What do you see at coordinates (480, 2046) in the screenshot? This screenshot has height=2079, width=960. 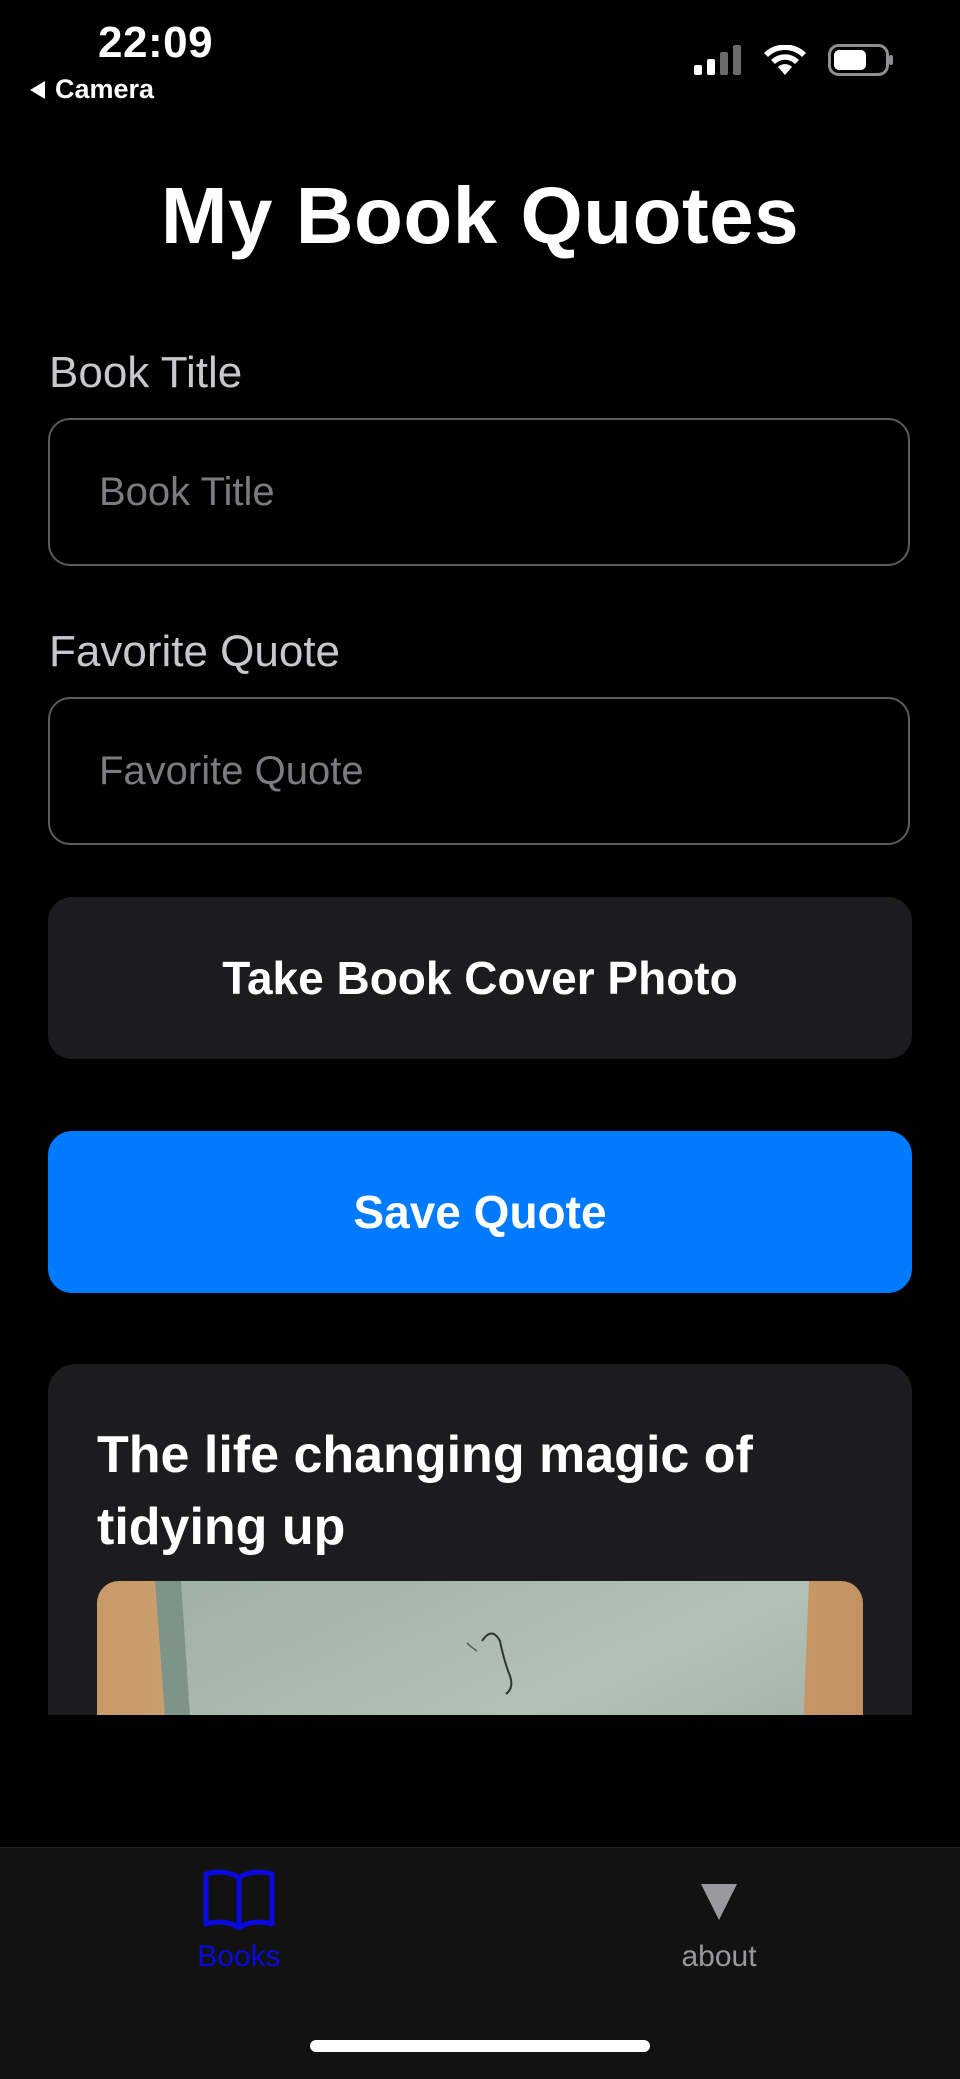 I see `home-indicator` at bounding box center [480, 2046].